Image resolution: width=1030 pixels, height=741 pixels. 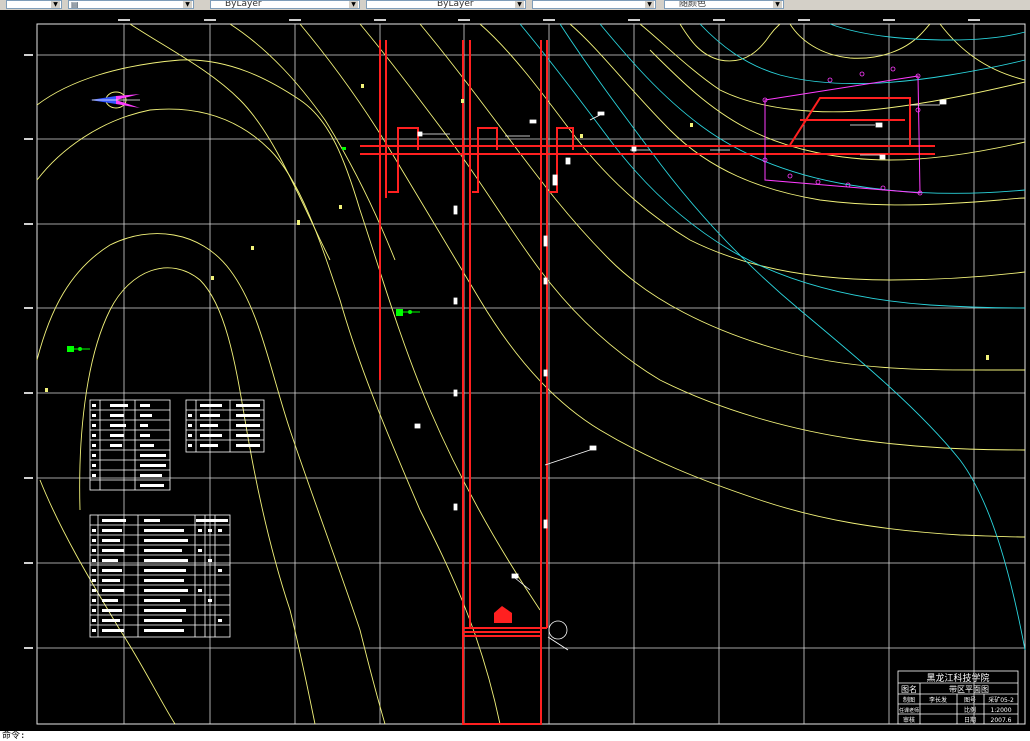 What do you see at coordinates (75, 4) in the screenshot?
I see `layer-icon: ▤` at bounding box center [75, 4].